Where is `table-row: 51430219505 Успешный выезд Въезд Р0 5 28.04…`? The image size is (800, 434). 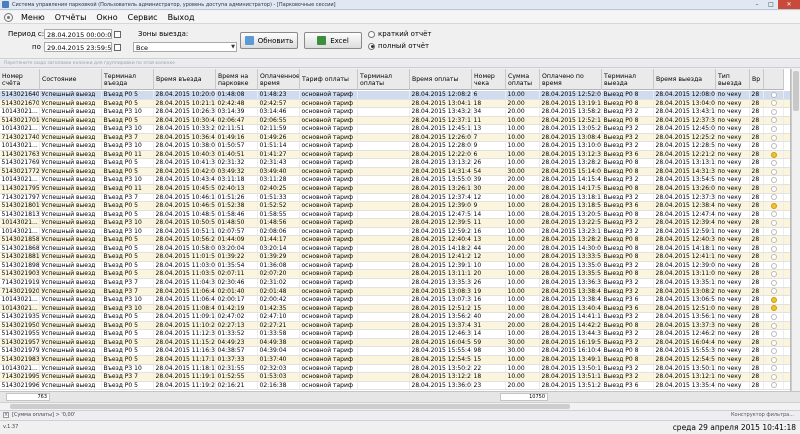
table-row: 51430219505 Успешный выезд Въезд Р0 5 28.04… is located at coordinates (395, 326).